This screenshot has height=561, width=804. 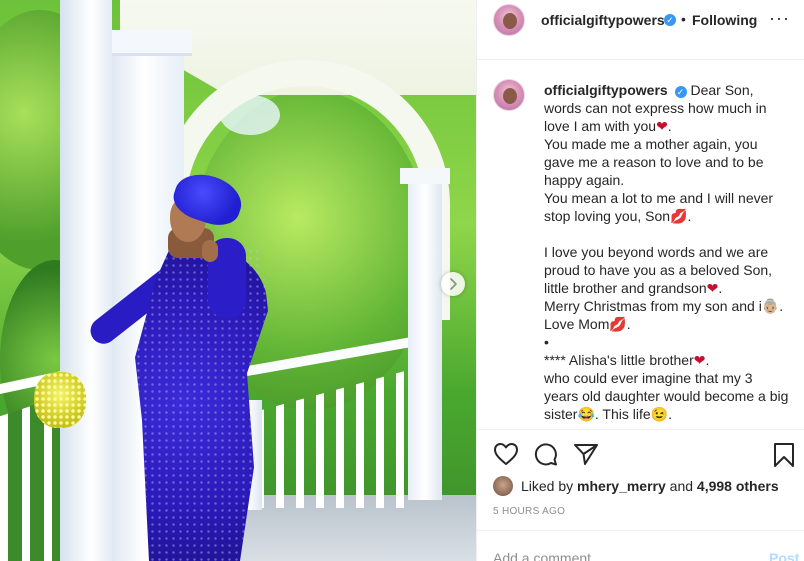 I want to click on like-button, so click(x=506, y=456).